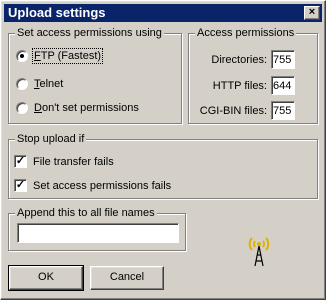 This screenshot has width=326, height=300. I want to click on radio-no-permissions-label: Don't set permissions, so click(86, 108).